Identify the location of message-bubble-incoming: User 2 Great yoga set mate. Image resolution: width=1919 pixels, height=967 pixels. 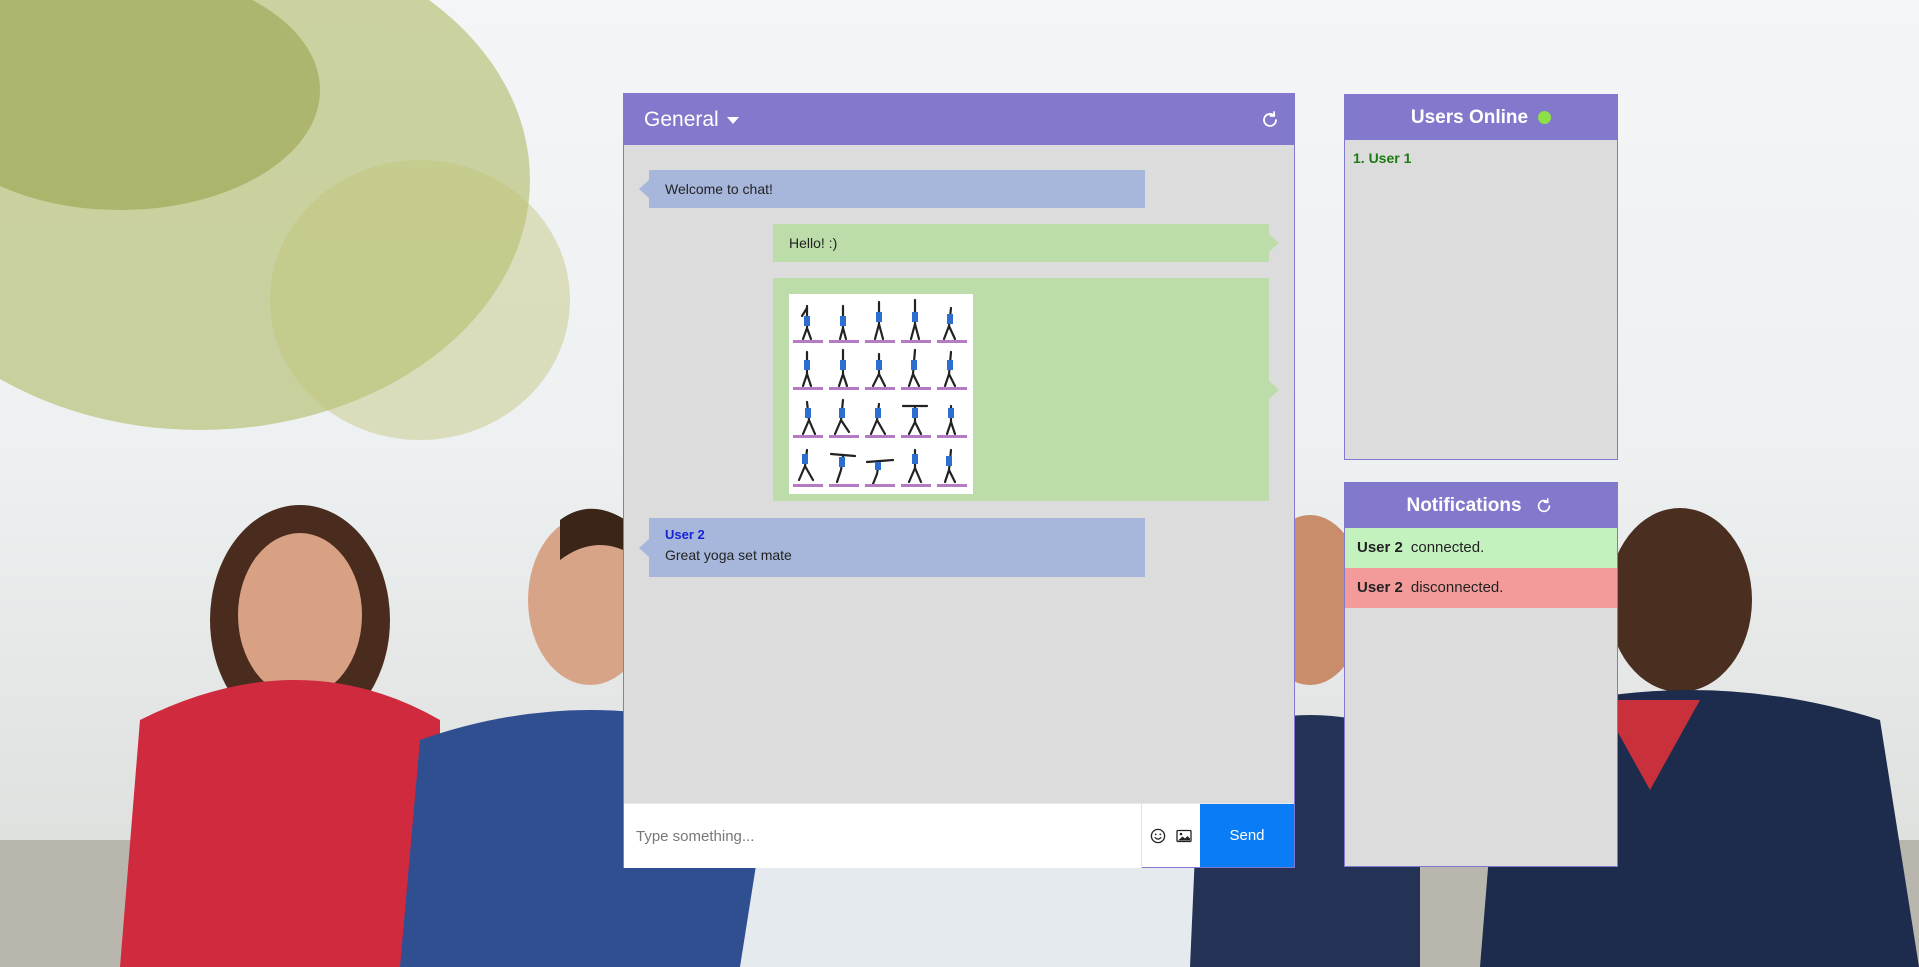
(892, 547).